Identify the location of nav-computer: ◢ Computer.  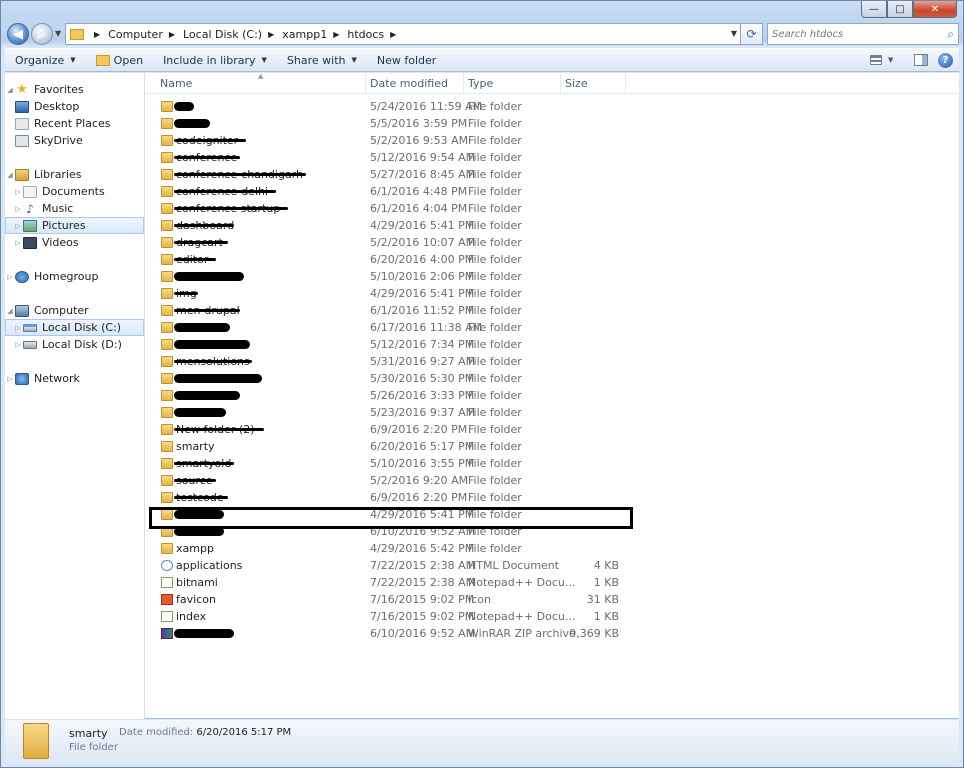
(74, 310).